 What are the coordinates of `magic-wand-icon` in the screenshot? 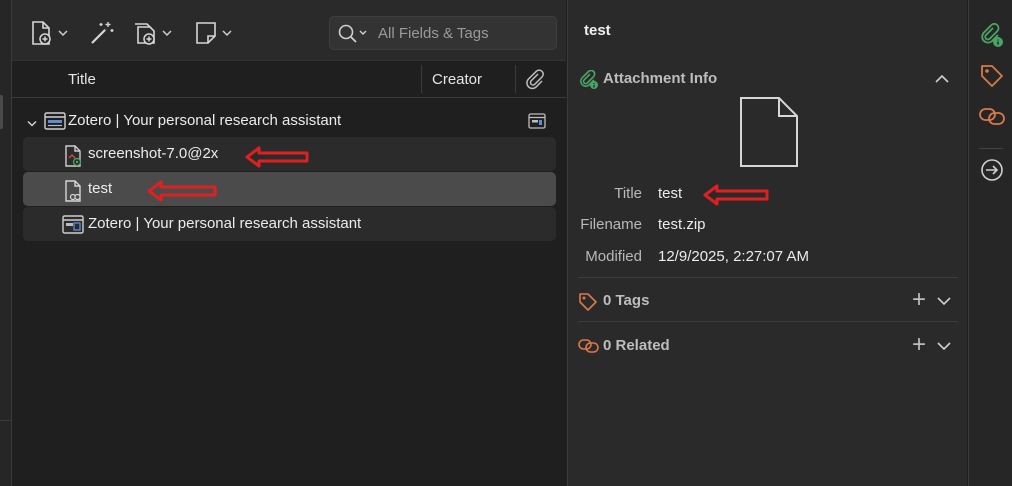 It's located at (102, 33).